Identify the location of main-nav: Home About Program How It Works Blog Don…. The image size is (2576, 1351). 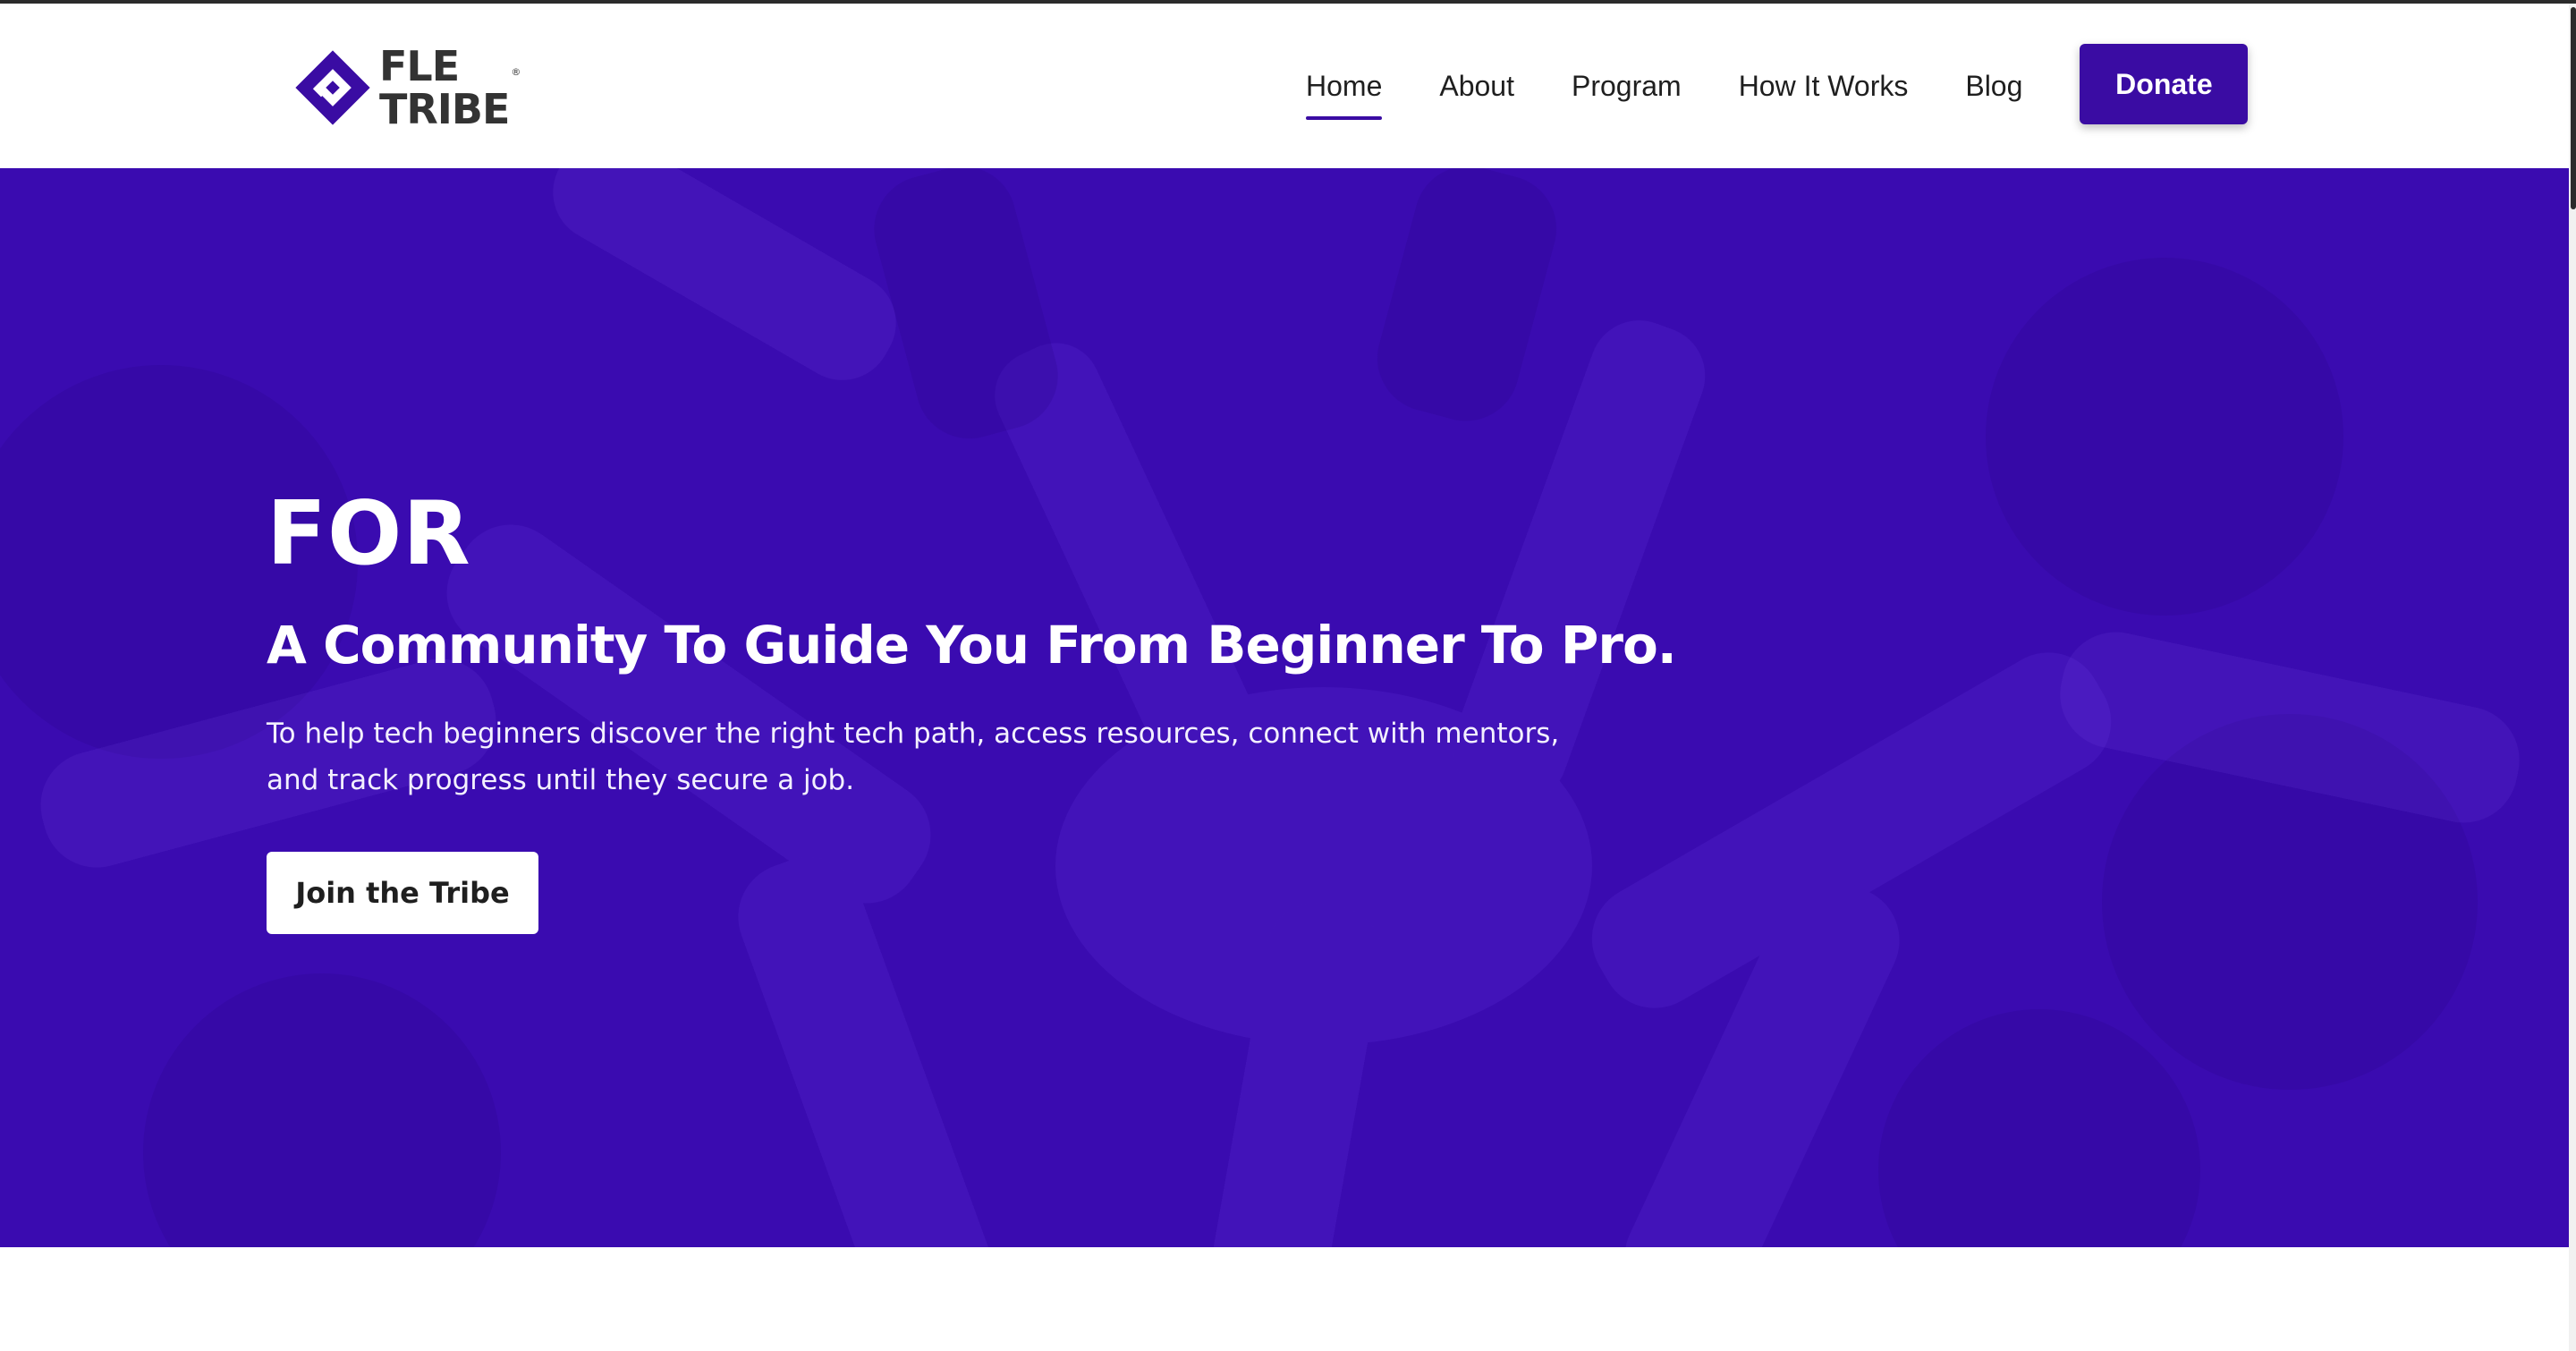
(1777, 84).